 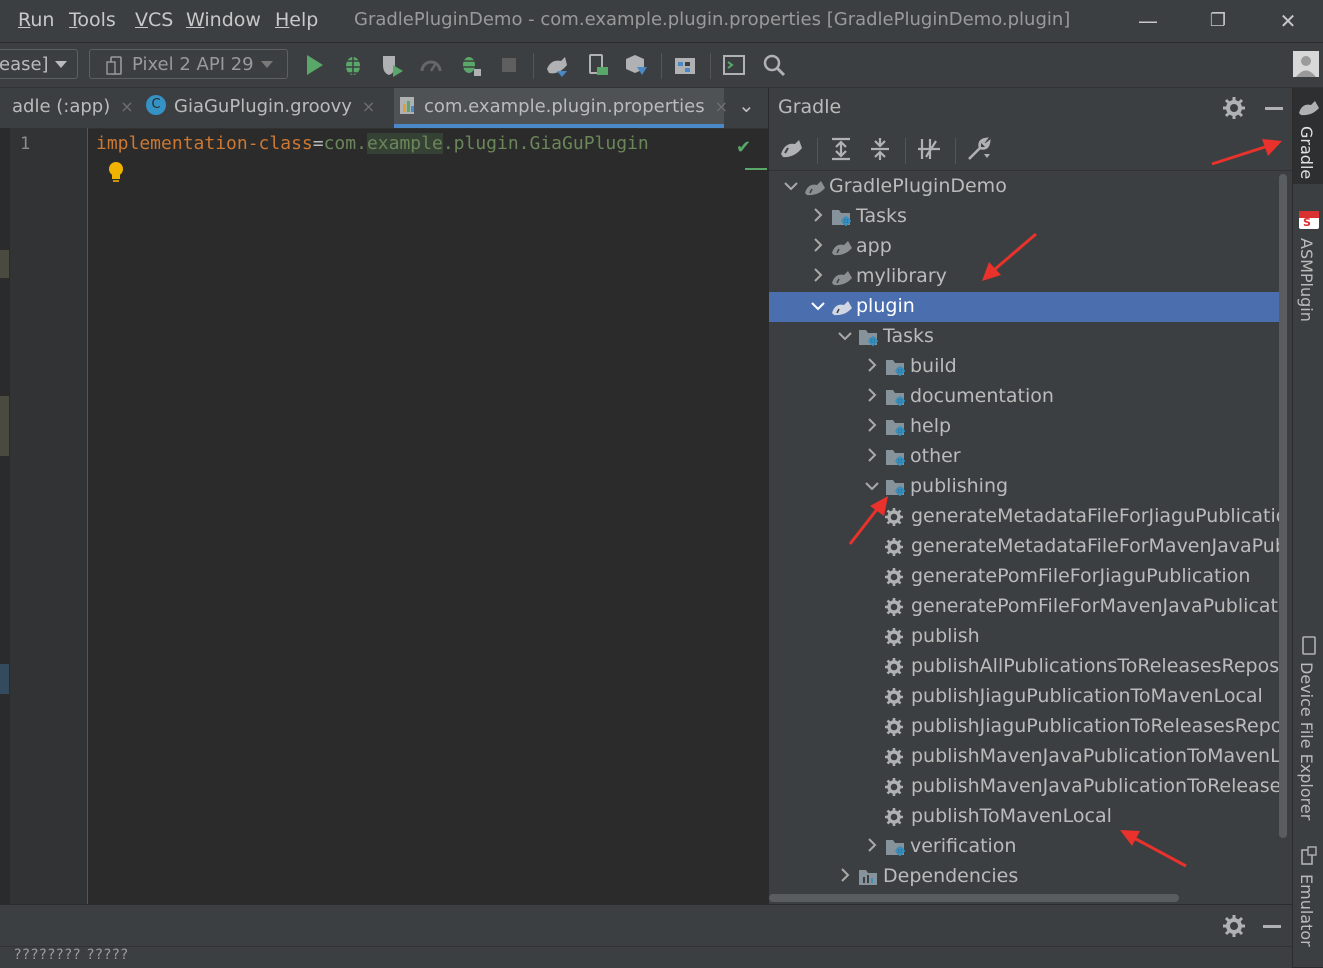 What do you see at coordinates (774, 65) in the screenshot?
I see `search-icon` at bounding box center [774, 65].